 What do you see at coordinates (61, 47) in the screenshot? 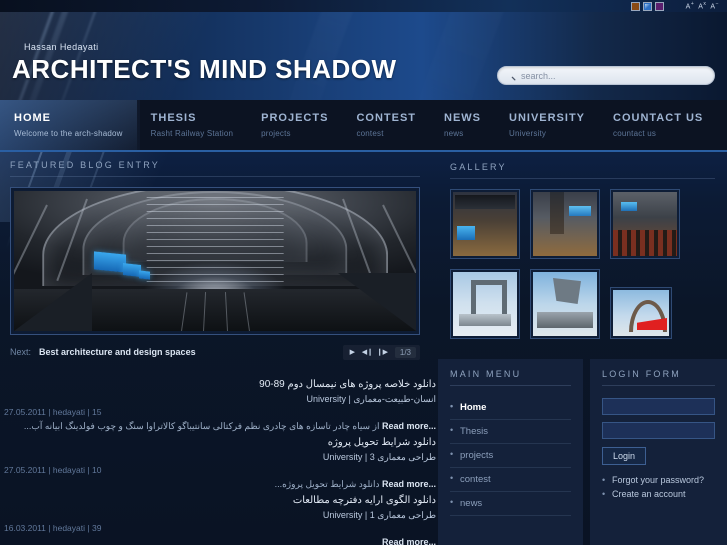
I see `author-byline: Hassan Hedayati` at bounding box center [61, 47].